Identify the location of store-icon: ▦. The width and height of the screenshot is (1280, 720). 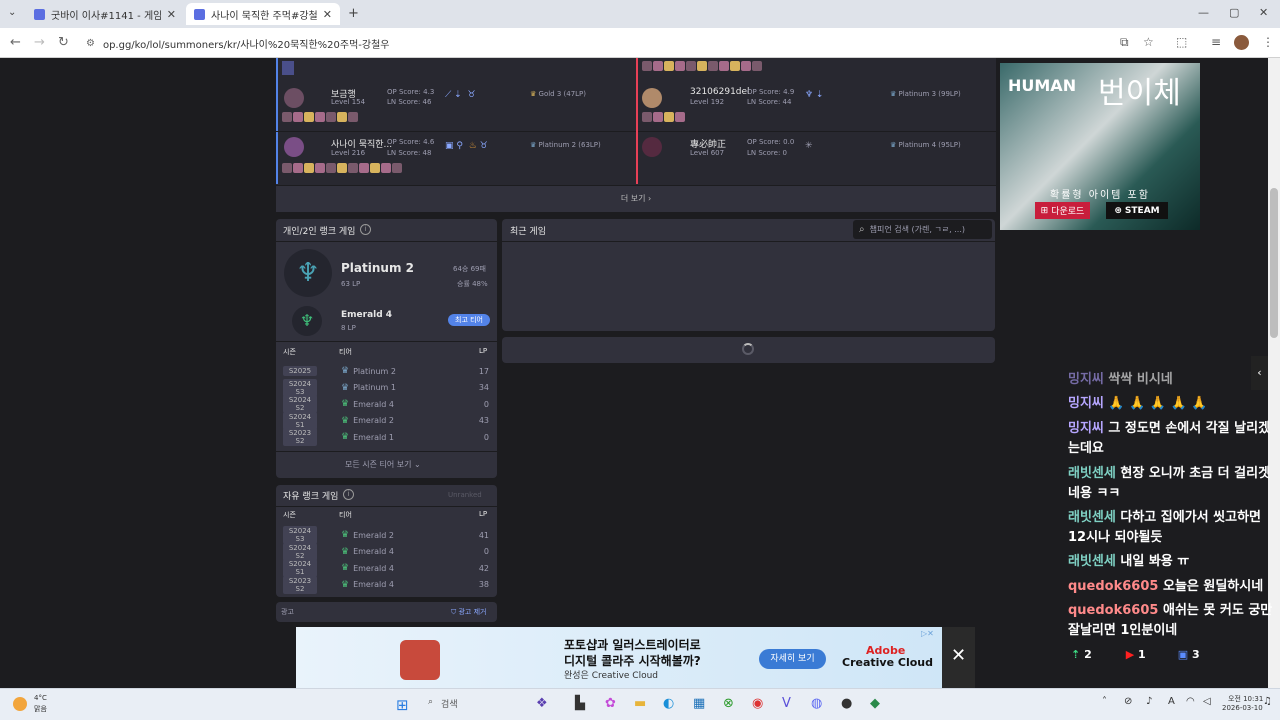
(699, 703).